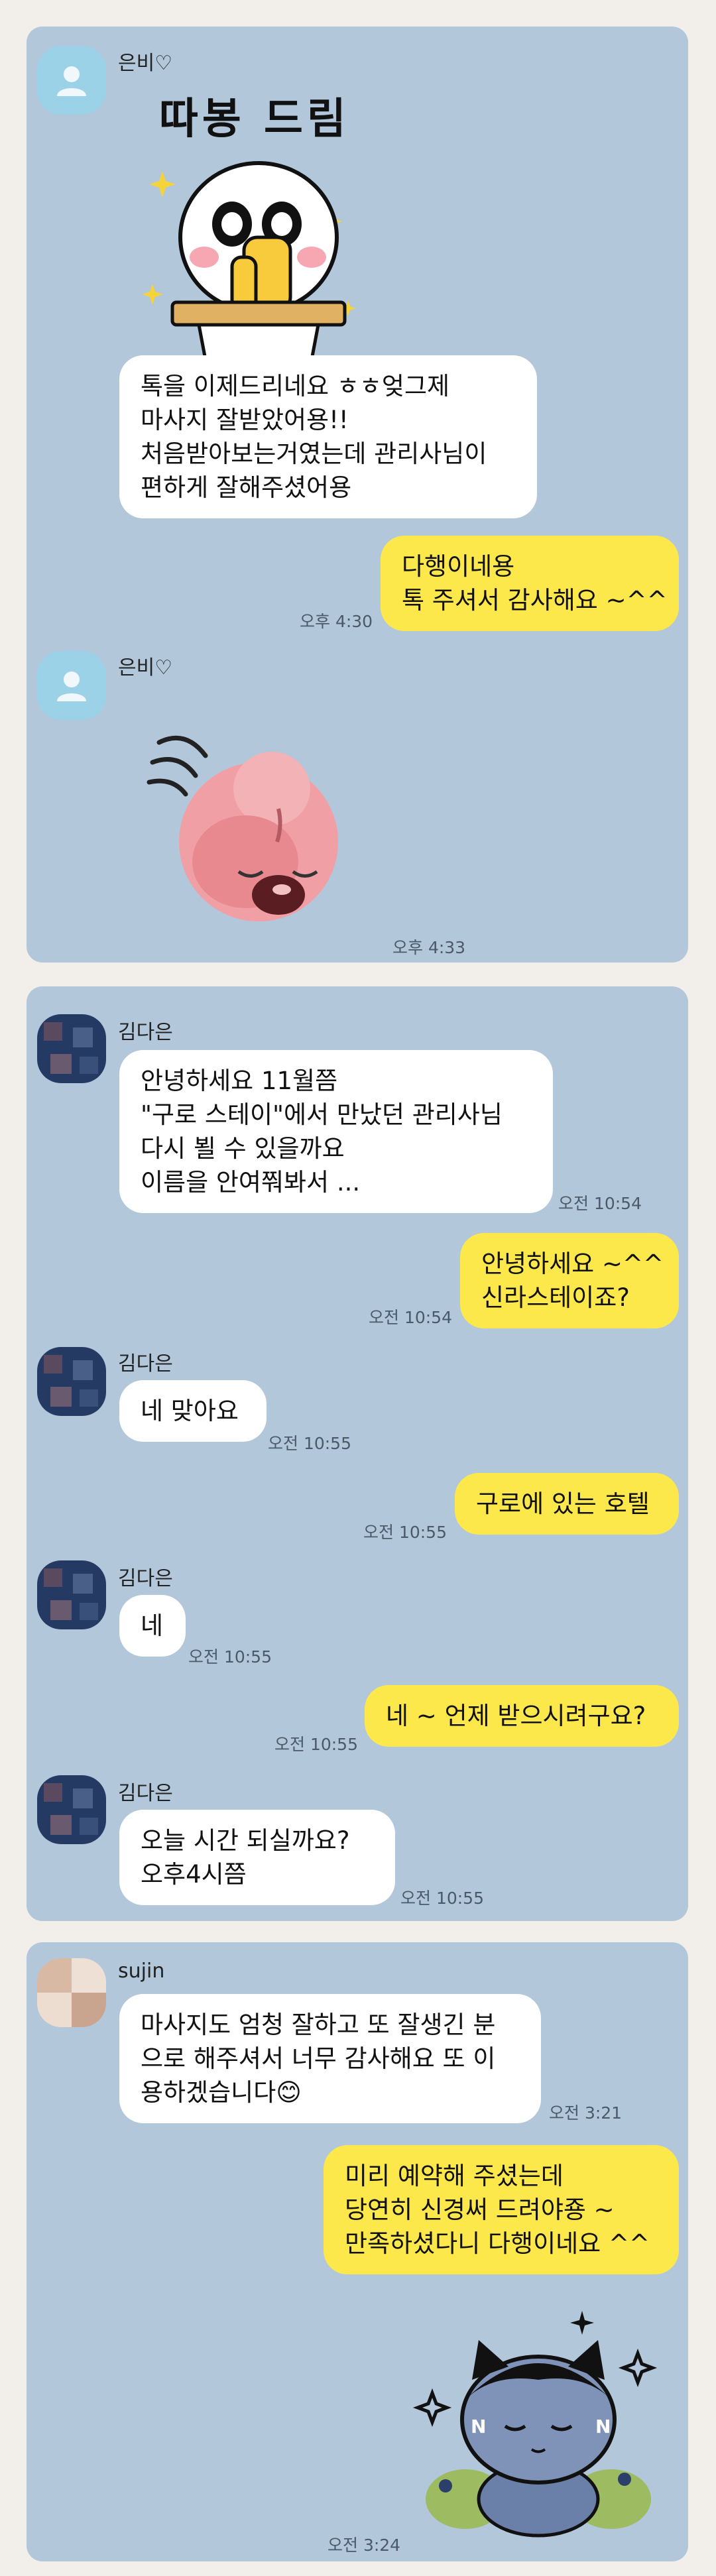  Describe the element at coordinates (296, 386) in the screenshot. I see `message-line: 톡을 이제드리네요 ㅎㅎ엊그제` at that location.